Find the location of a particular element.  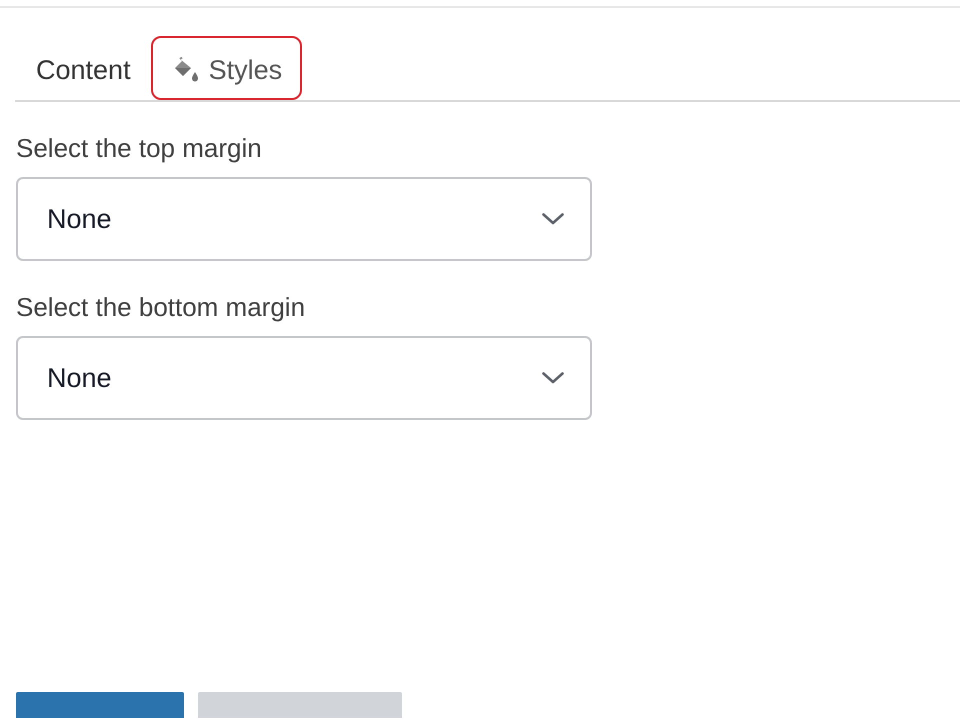

tab: Styles is located at coordinates (226, 68).